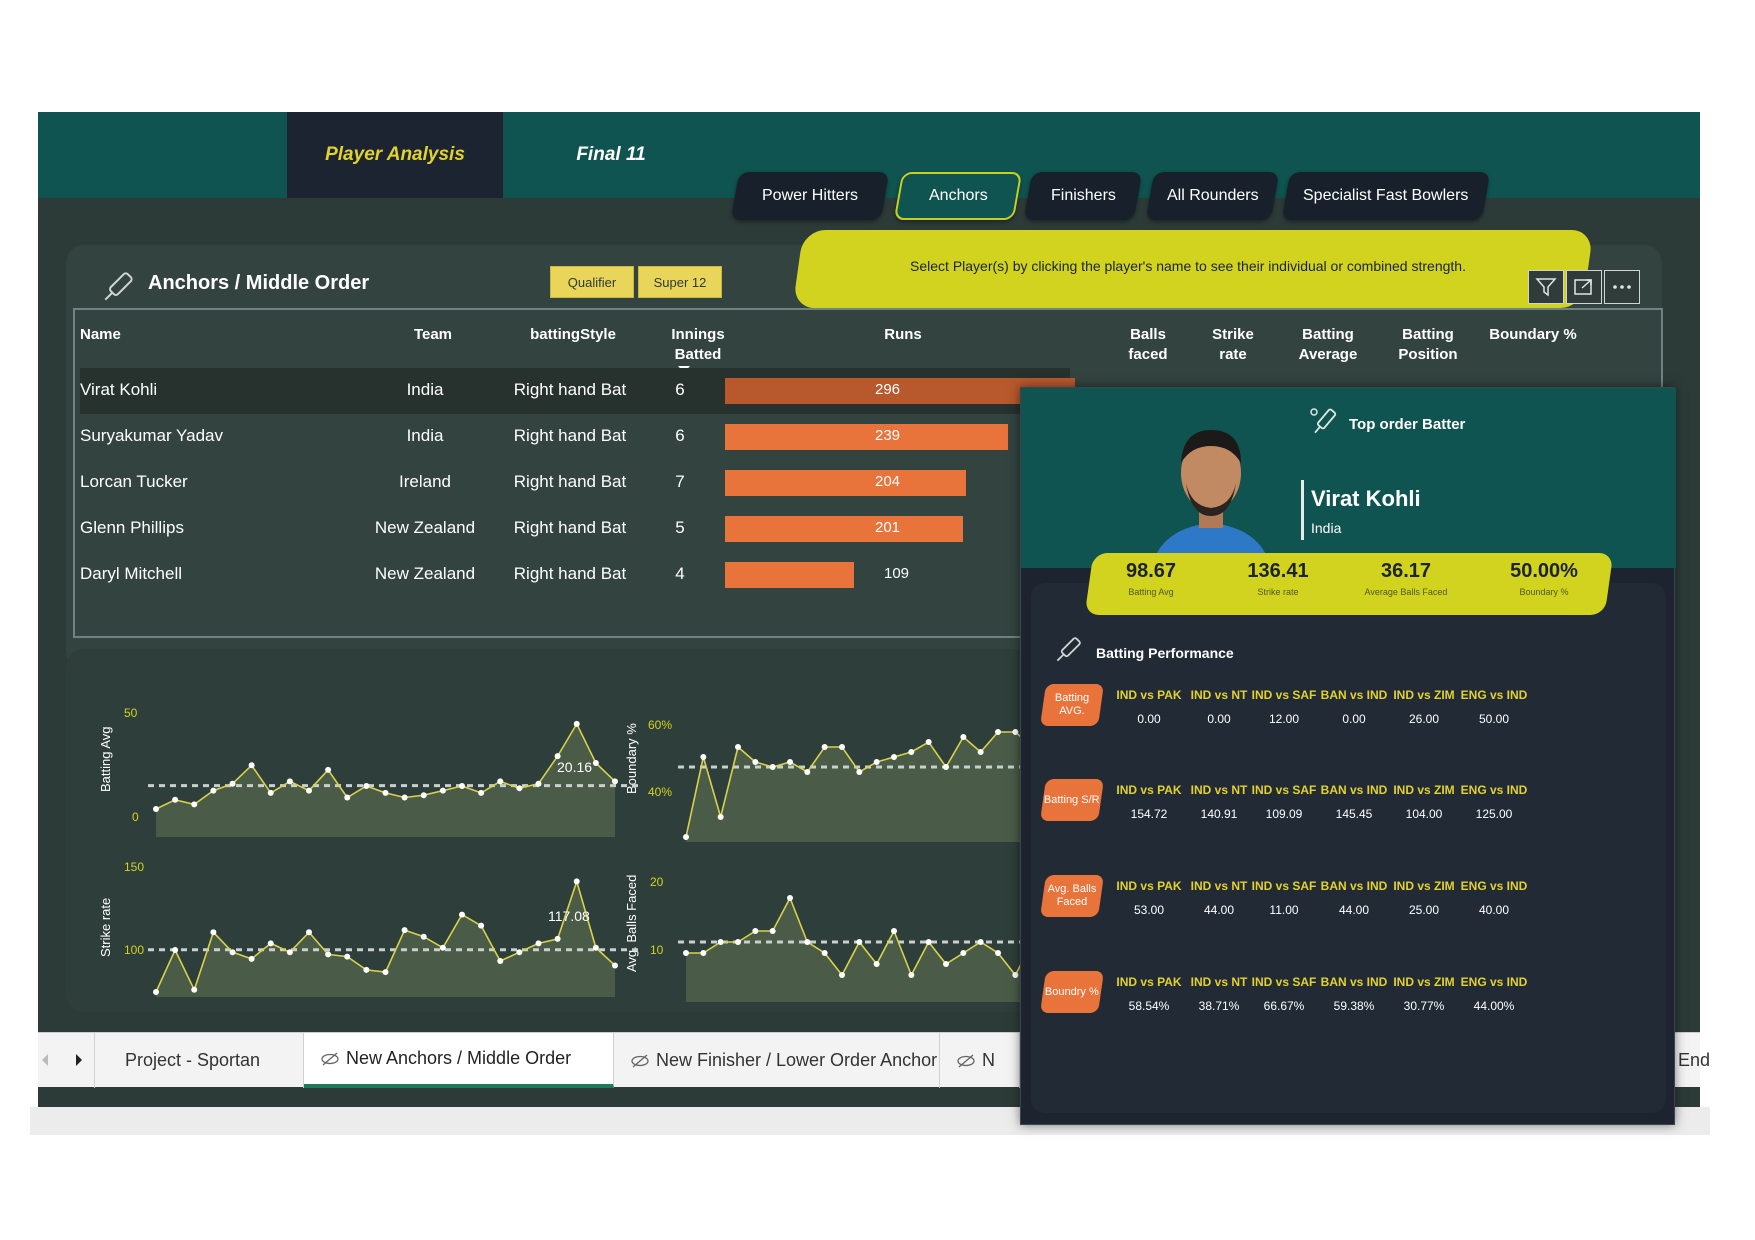 The height and width of the screenshot is (1240, 1755). I want to click on col-header-batting-position: Batting Position, so click(1428, 345).